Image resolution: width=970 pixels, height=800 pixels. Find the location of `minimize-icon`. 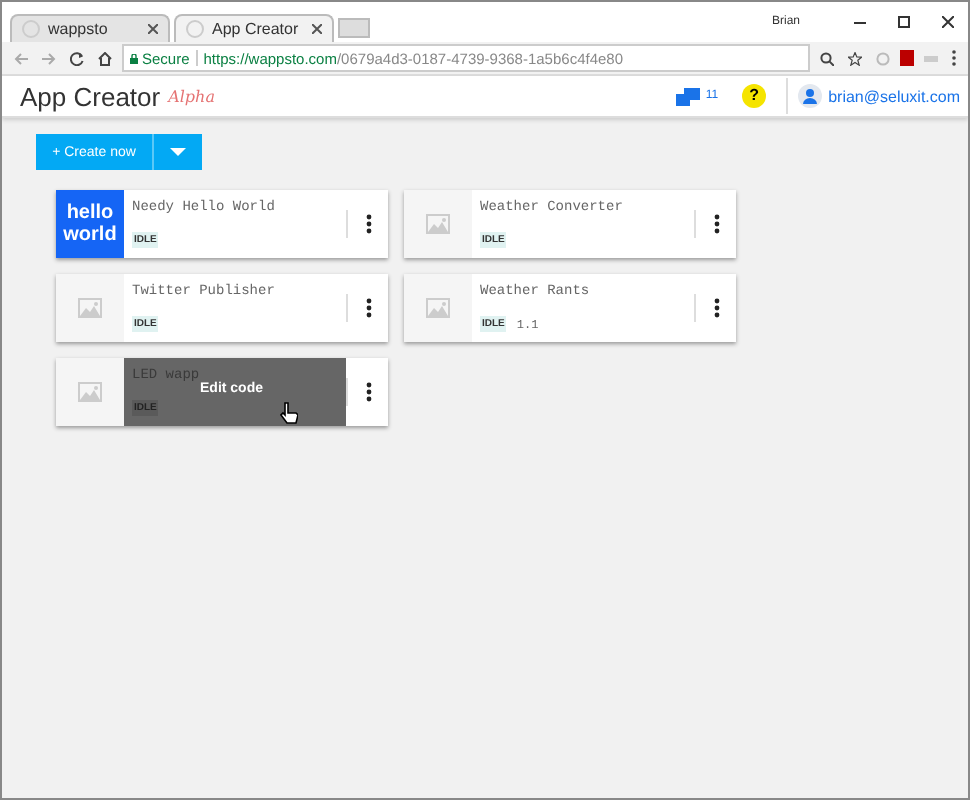

minimize-icon is located at coordinates (860, 22).